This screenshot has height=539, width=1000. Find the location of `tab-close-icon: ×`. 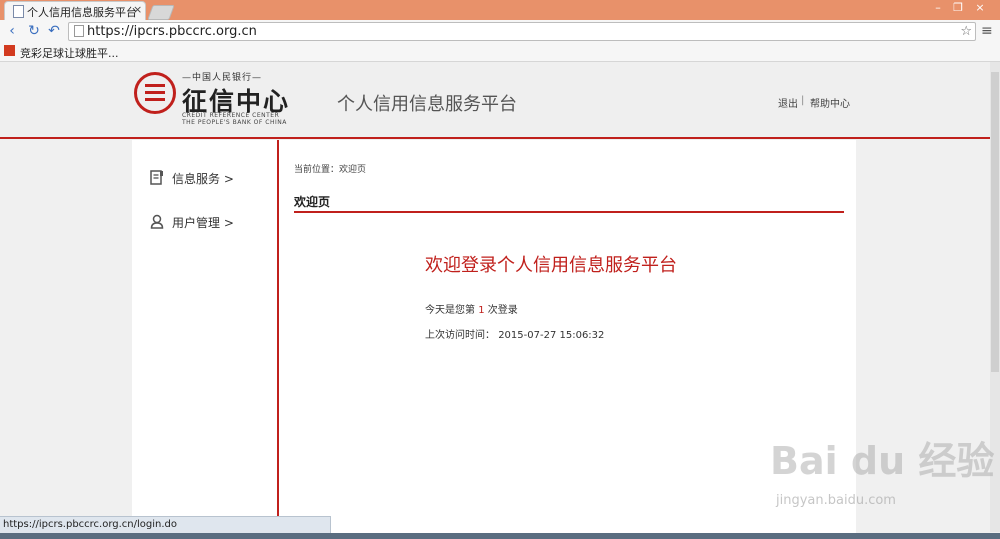

tab-close-icon: × is located at coordinates (137, 9).